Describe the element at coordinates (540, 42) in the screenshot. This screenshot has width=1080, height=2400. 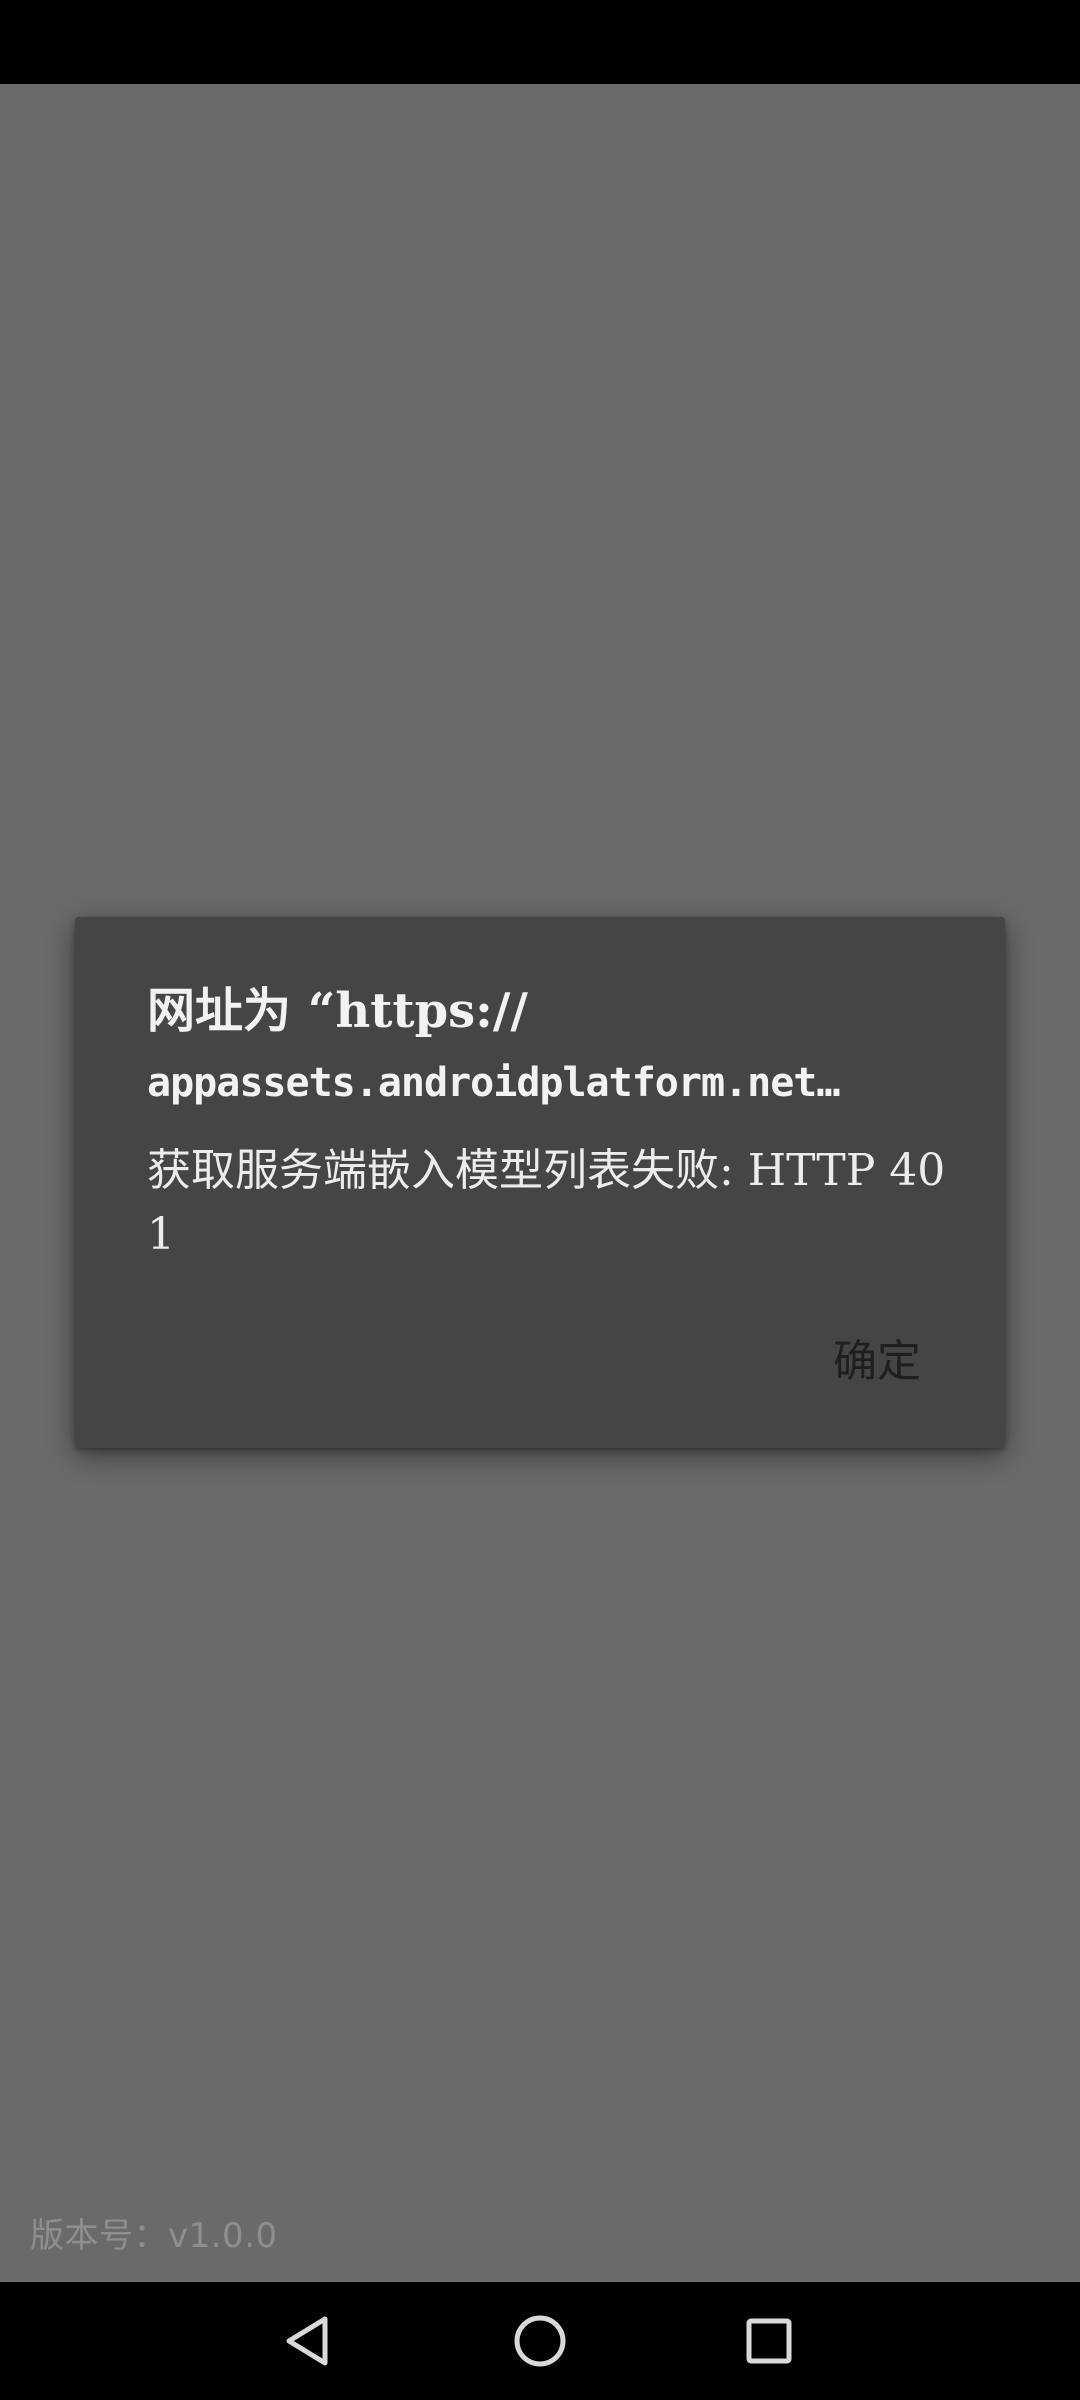
I see `status-bar` at that location.